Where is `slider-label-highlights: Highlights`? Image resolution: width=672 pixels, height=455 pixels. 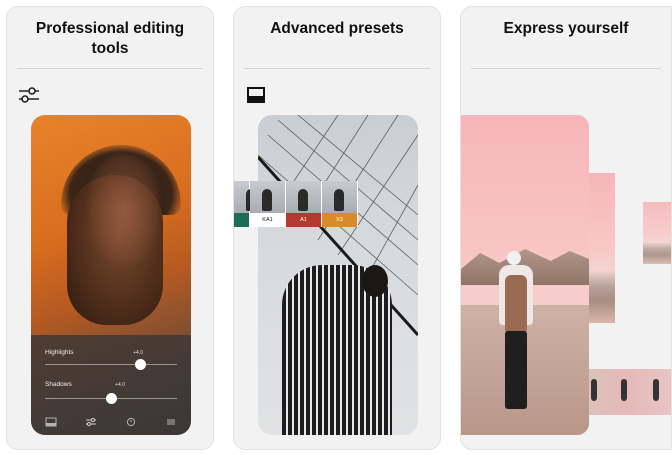 slider-label-highlights: Highlights is located at coordinates (59, 352).